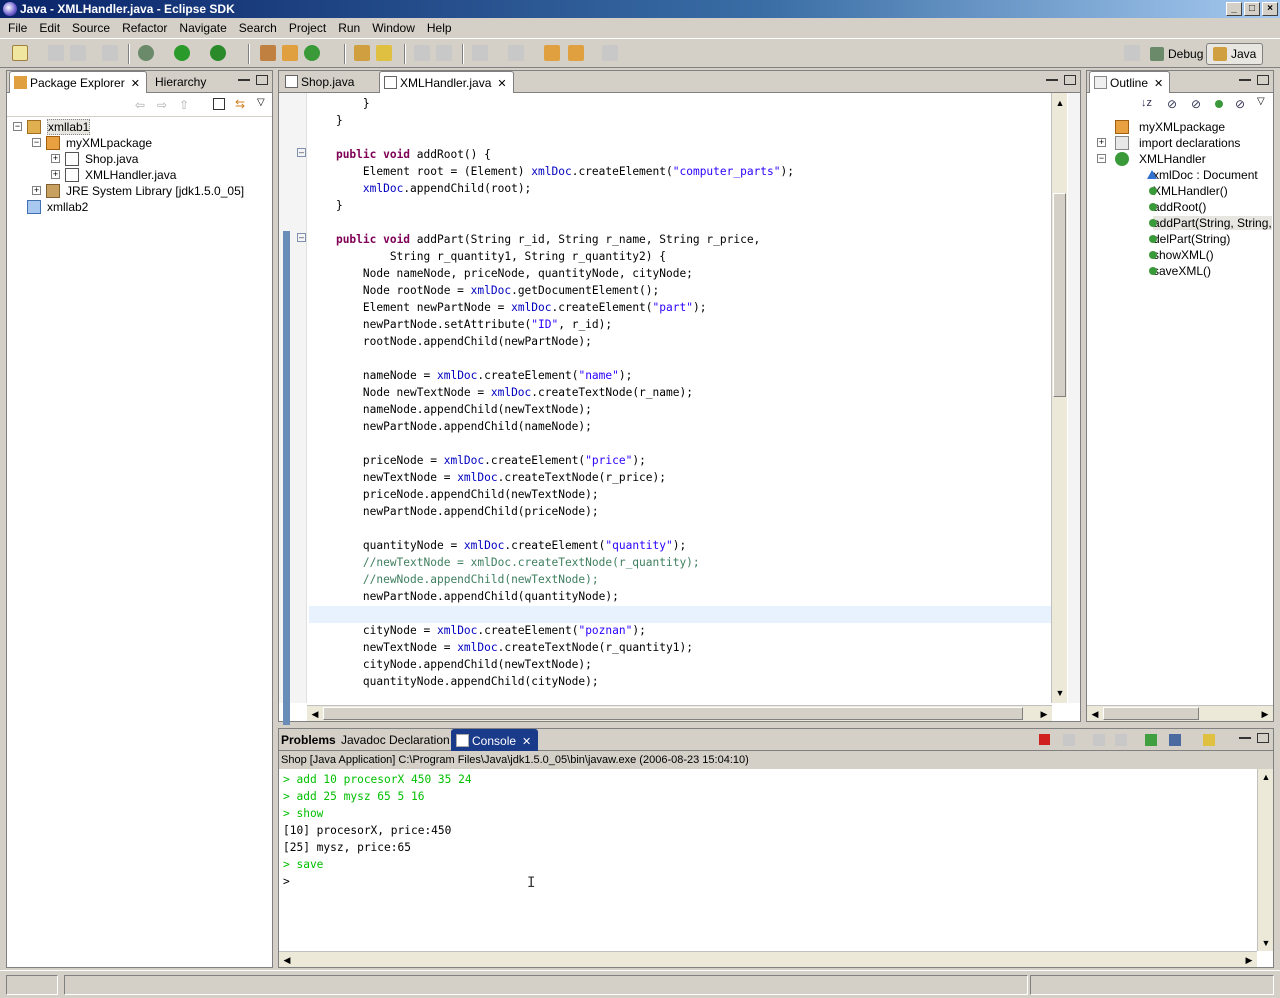 The image size is (1280, 998). I want to click on minimize-button: _, so click(1234, 9).